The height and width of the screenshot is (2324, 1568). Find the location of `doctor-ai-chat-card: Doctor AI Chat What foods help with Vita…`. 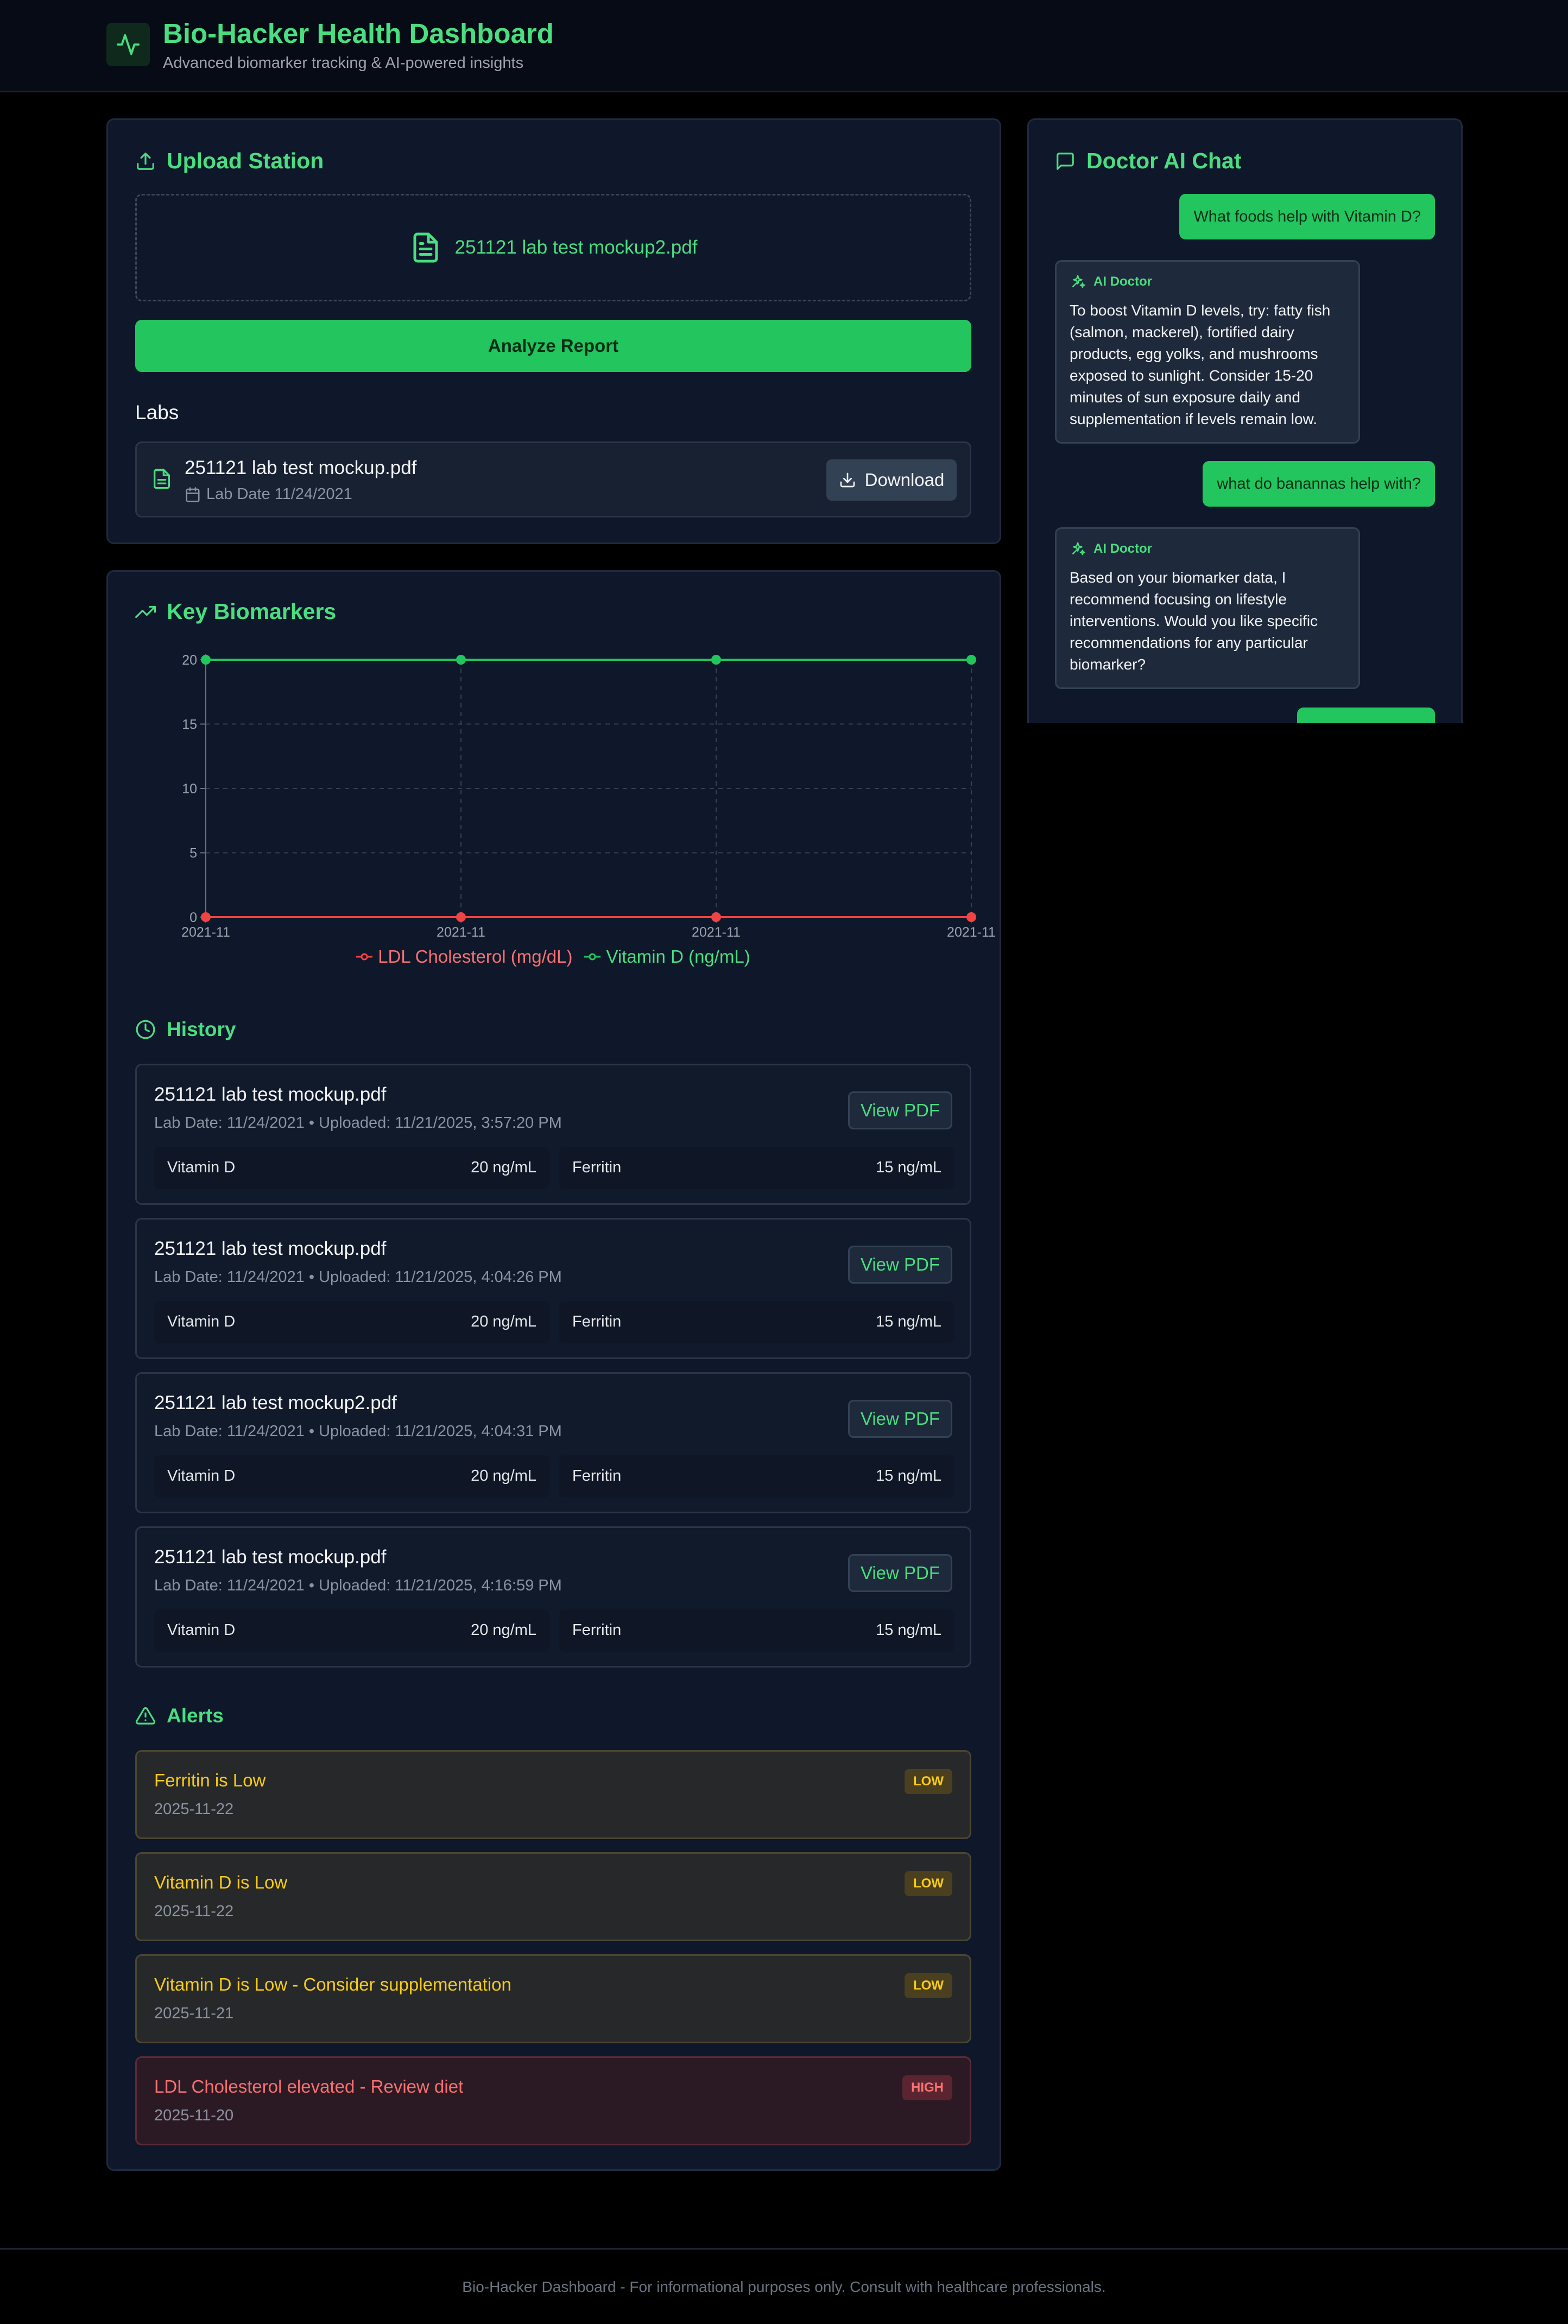

doctor-ai-chat-card: Doctor AI Chat What foods help with Vita… is located at coordinates (1245, 420).